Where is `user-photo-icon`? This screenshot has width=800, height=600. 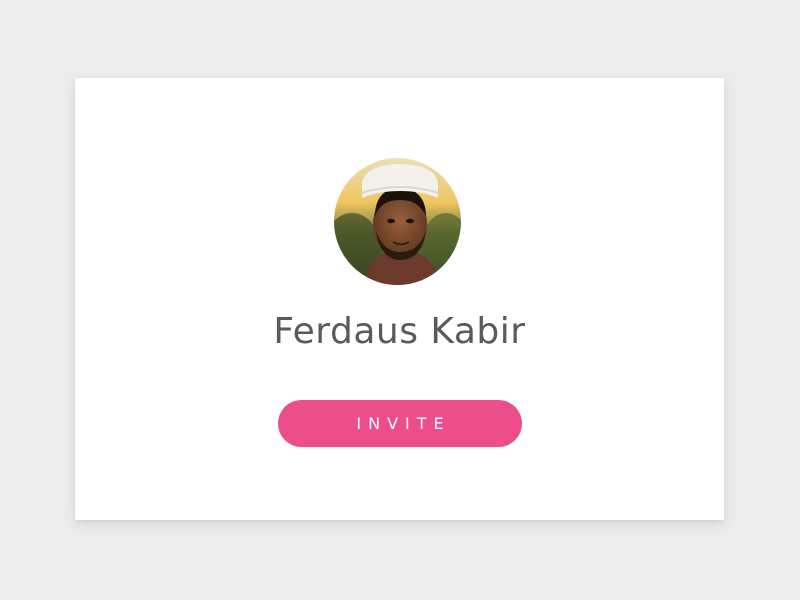 user-photo-icon is located at coordinates (397, 221).